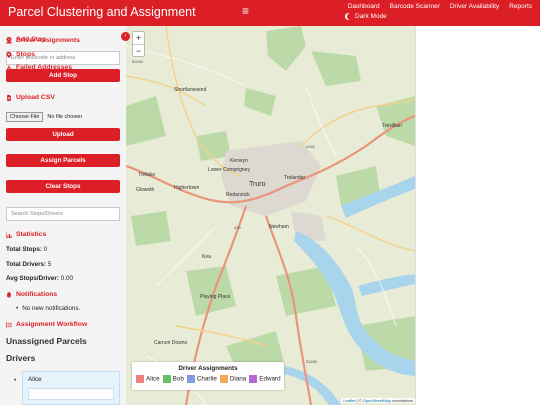 The width and height of the screenshot is (540, 405). I want to click on legend-label: Diana, so click(238, 379).